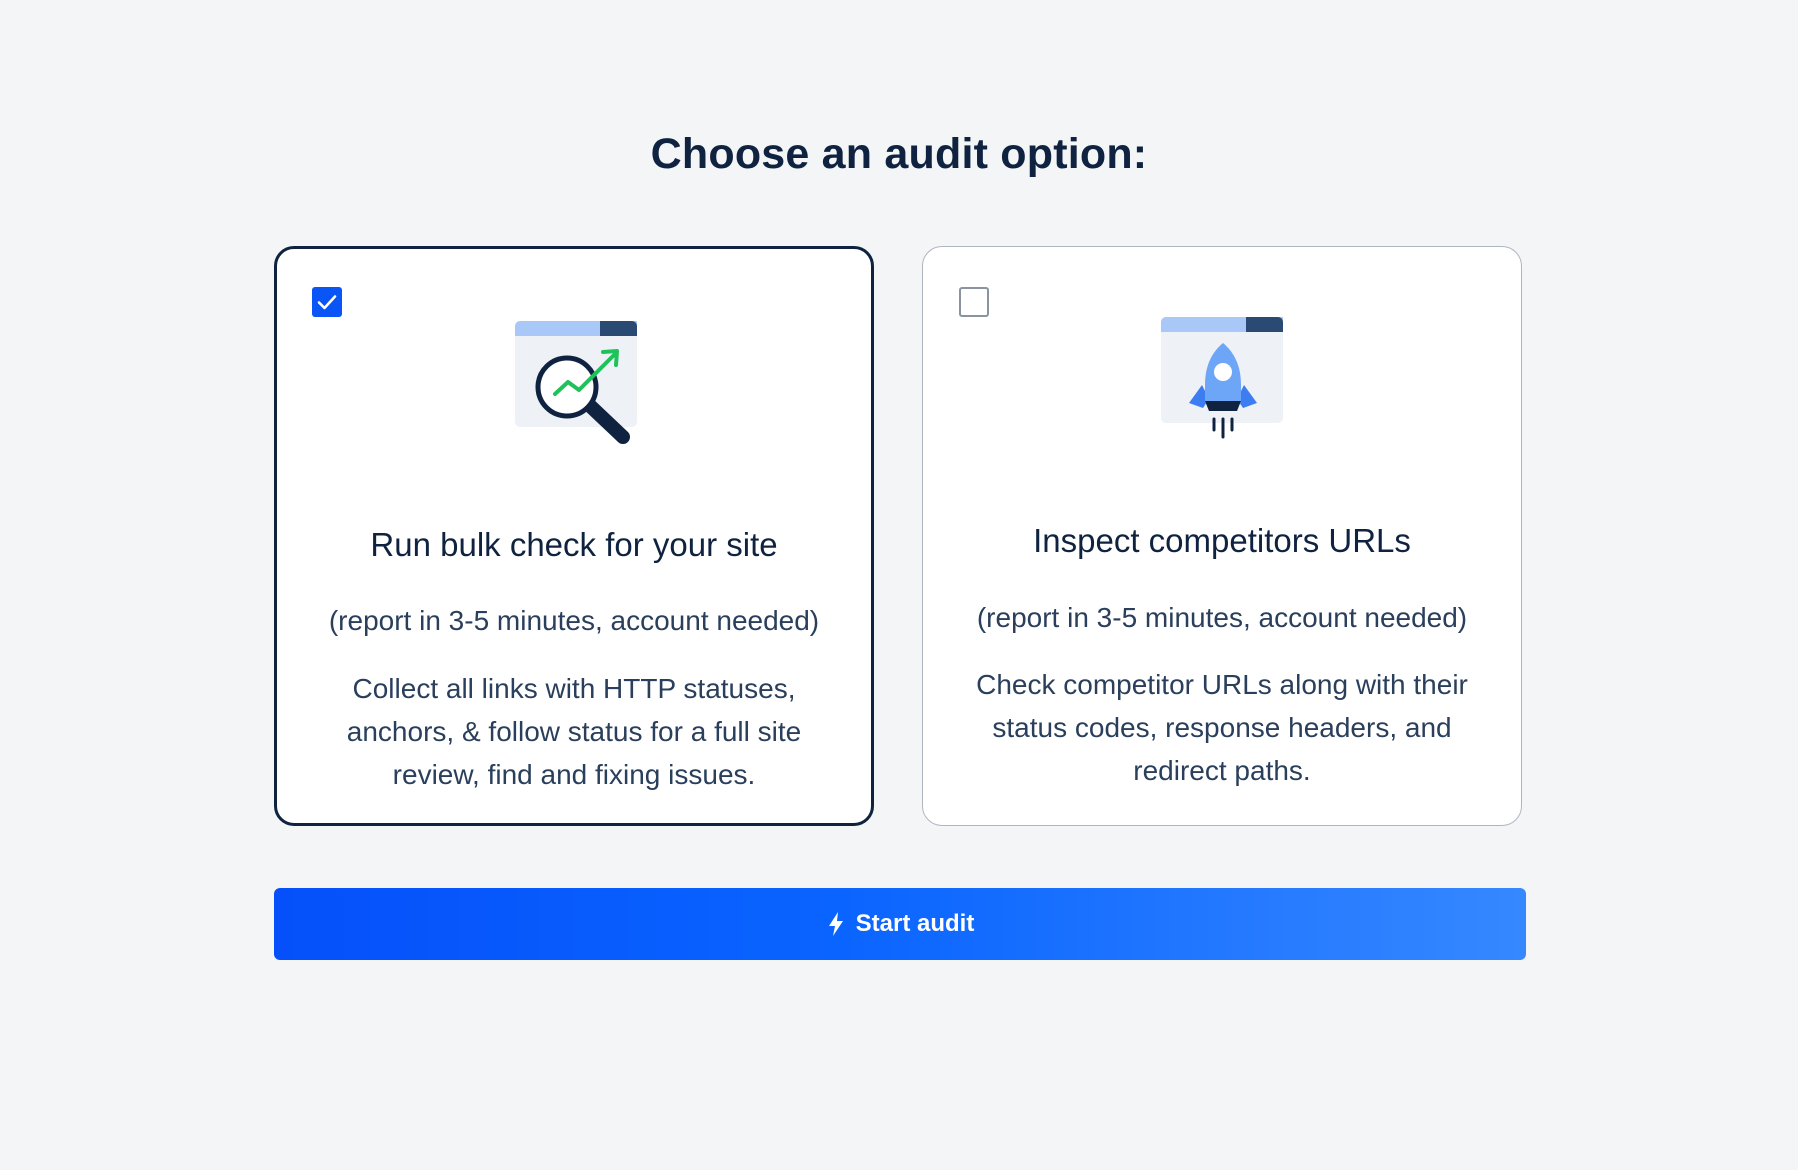 The width and height of the screenshot is (1798, 1170). Describe the element at coordinates (974, 302) in the screenshot. I see `checkbox-unchecked` at that location.